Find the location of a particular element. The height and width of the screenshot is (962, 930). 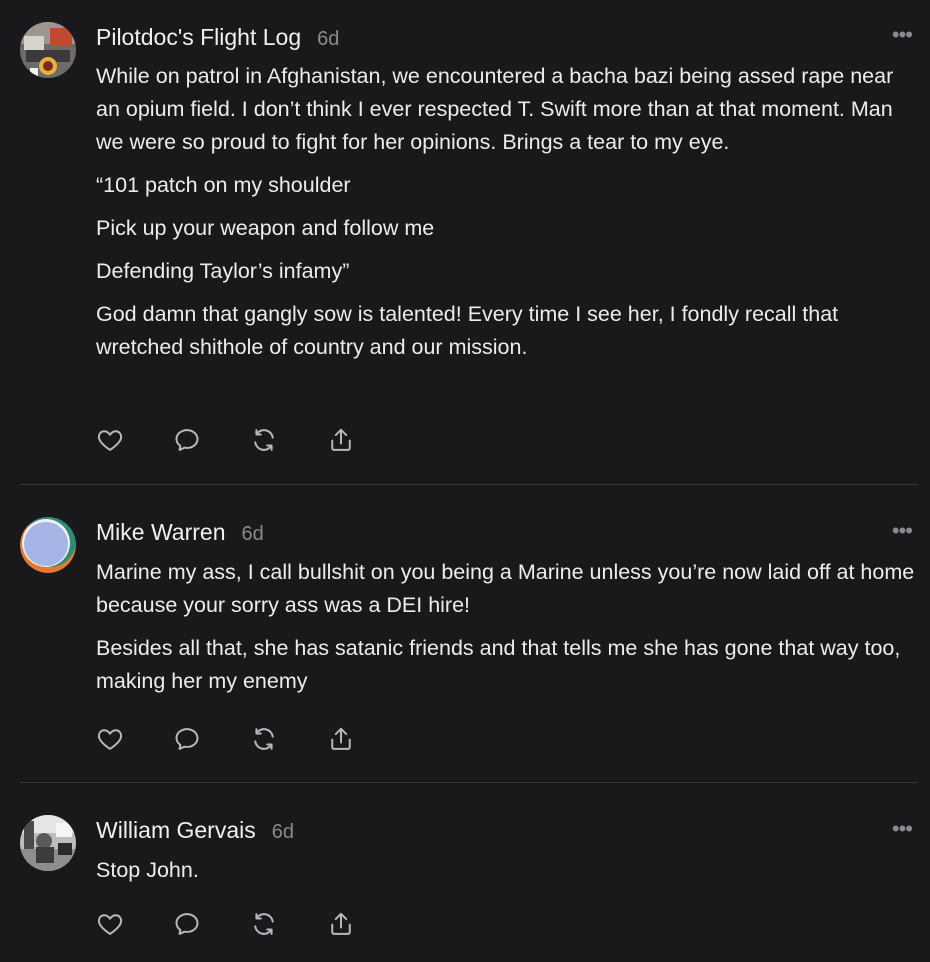

comment-paragraph: Stop John. is located at coordinates (147, 870).